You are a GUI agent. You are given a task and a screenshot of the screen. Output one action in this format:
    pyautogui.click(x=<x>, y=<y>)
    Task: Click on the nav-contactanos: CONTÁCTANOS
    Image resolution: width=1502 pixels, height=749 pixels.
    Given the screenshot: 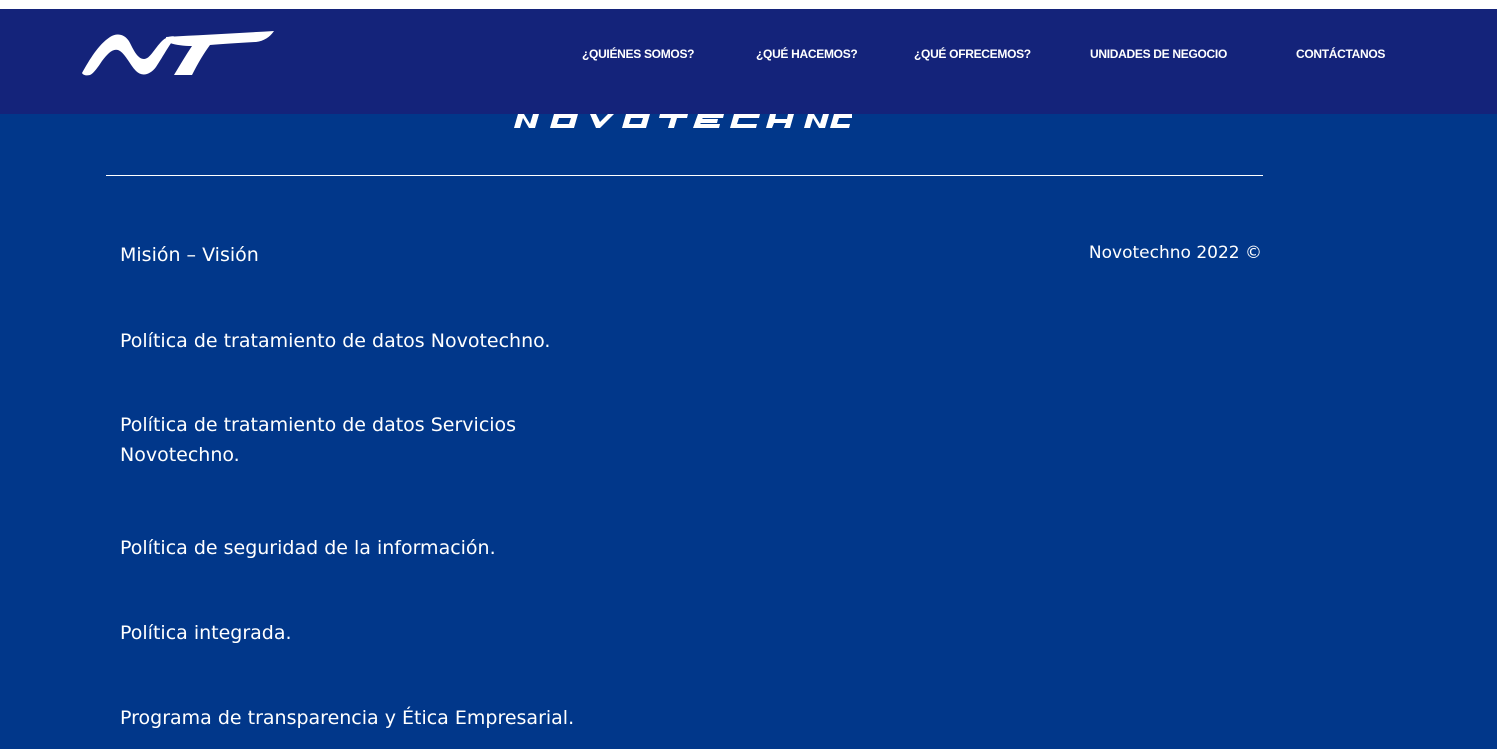 What is the action you would take?
    pyautogui.click(x=1340, y=54)
    